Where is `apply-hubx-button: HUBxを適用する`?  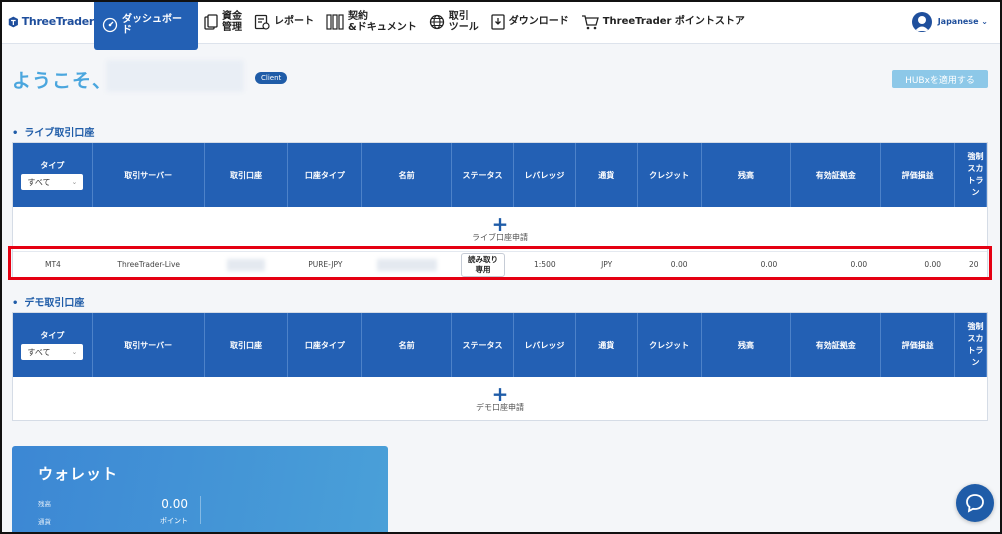 apply-hubx-button: HUBxを適用する is located at coordinates (940, 79).